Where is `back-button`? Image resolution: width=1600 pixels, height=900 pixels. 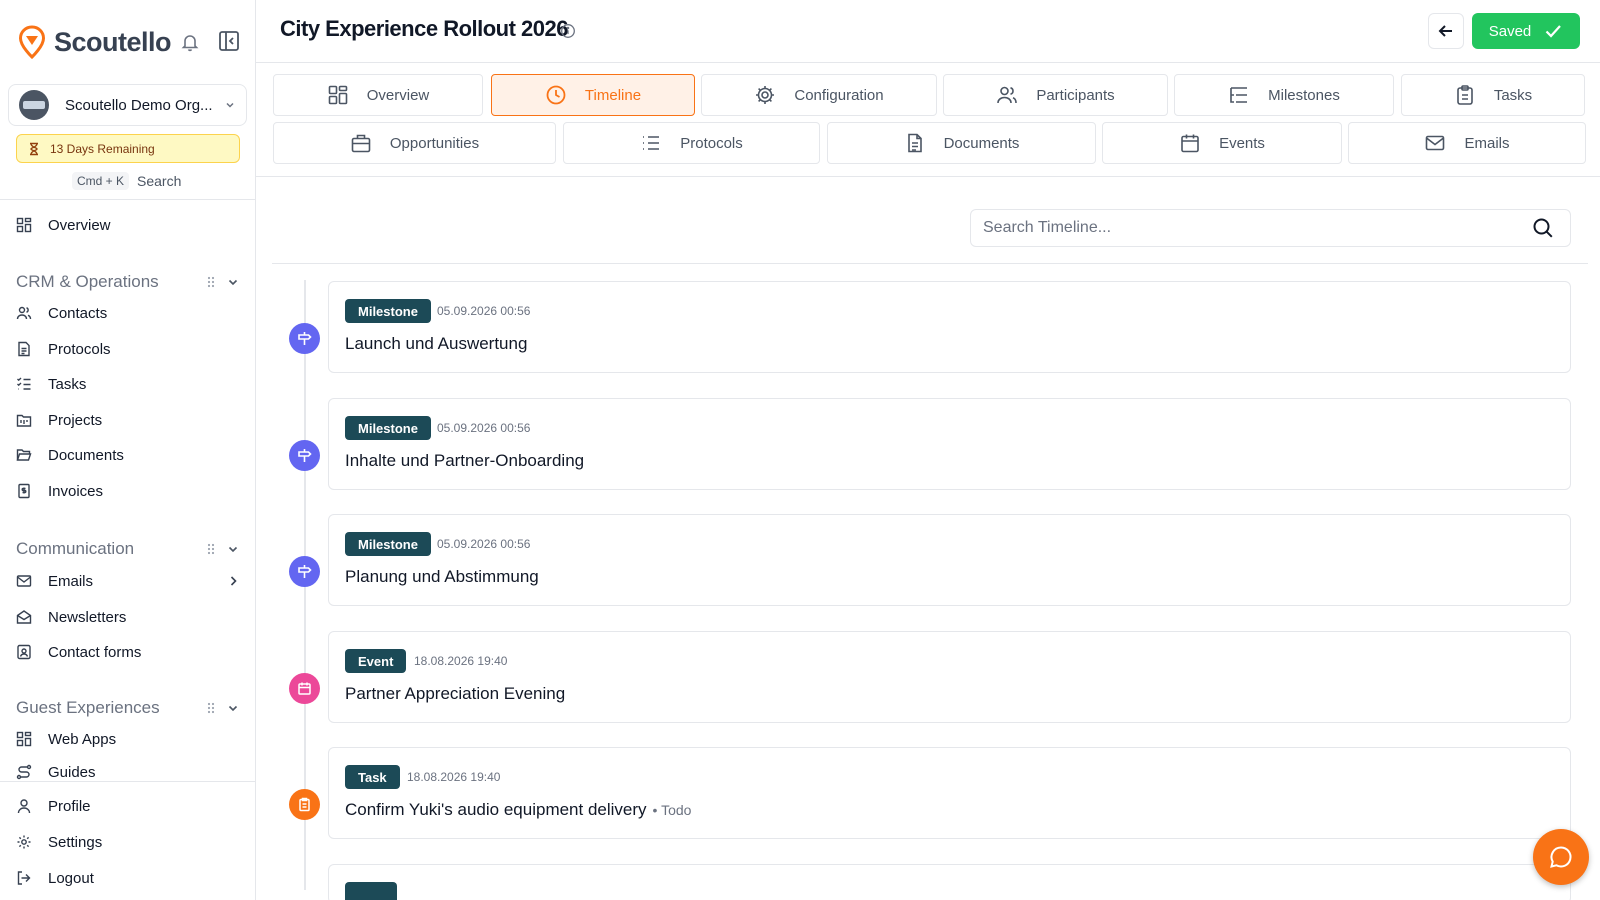
back-button is located at coordinates (1446, 31).